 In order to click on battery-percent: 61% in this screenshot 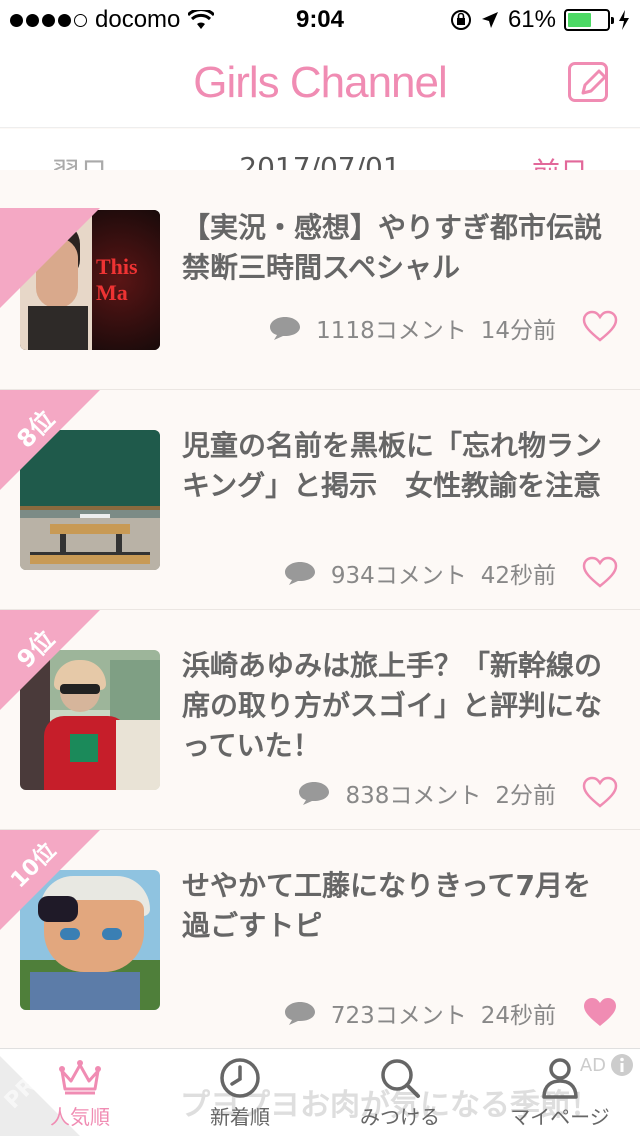, I will do `click(531, 19)`.